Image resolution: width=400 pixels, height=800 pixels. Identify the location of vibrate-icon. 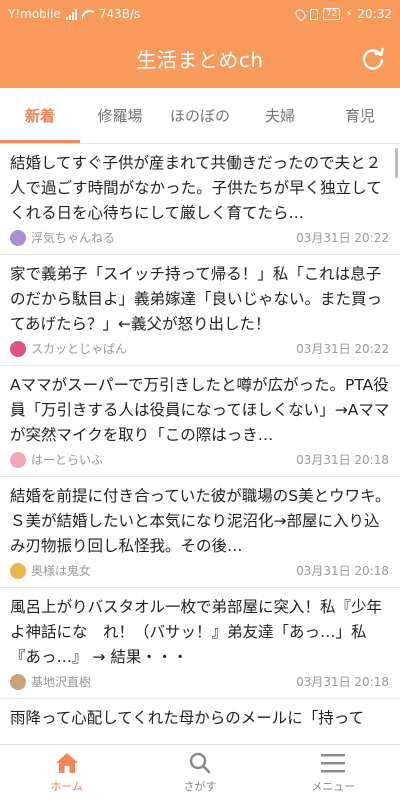
(313, 14).